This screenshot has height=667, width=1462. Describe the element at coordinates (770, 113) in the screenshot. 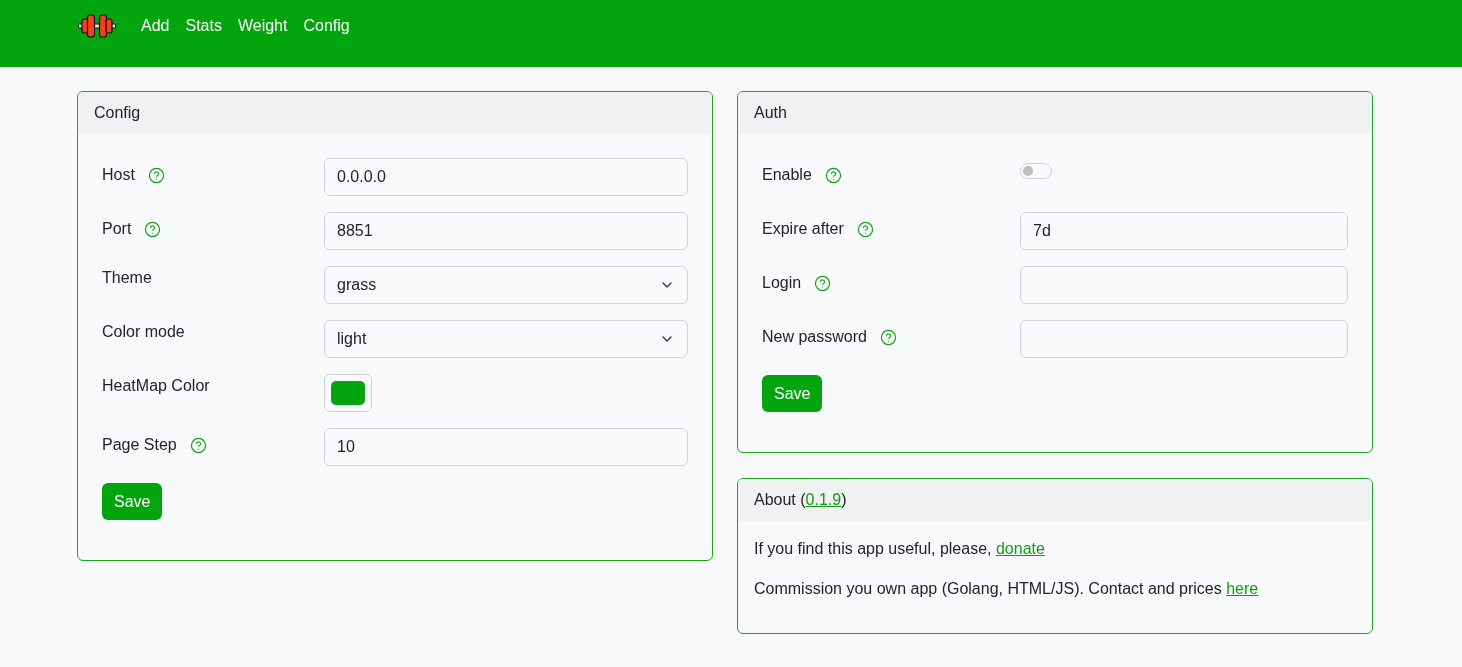

I see `card-title: Auth` at that location.